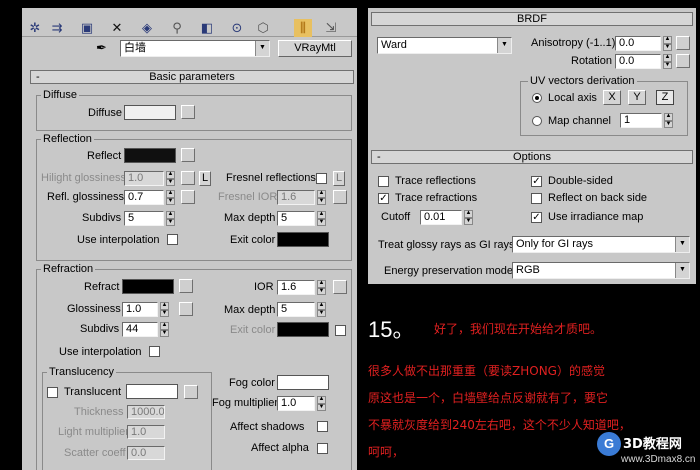  I want to click on glossiness-spinner: ▲ ▼, so click(164, 309).